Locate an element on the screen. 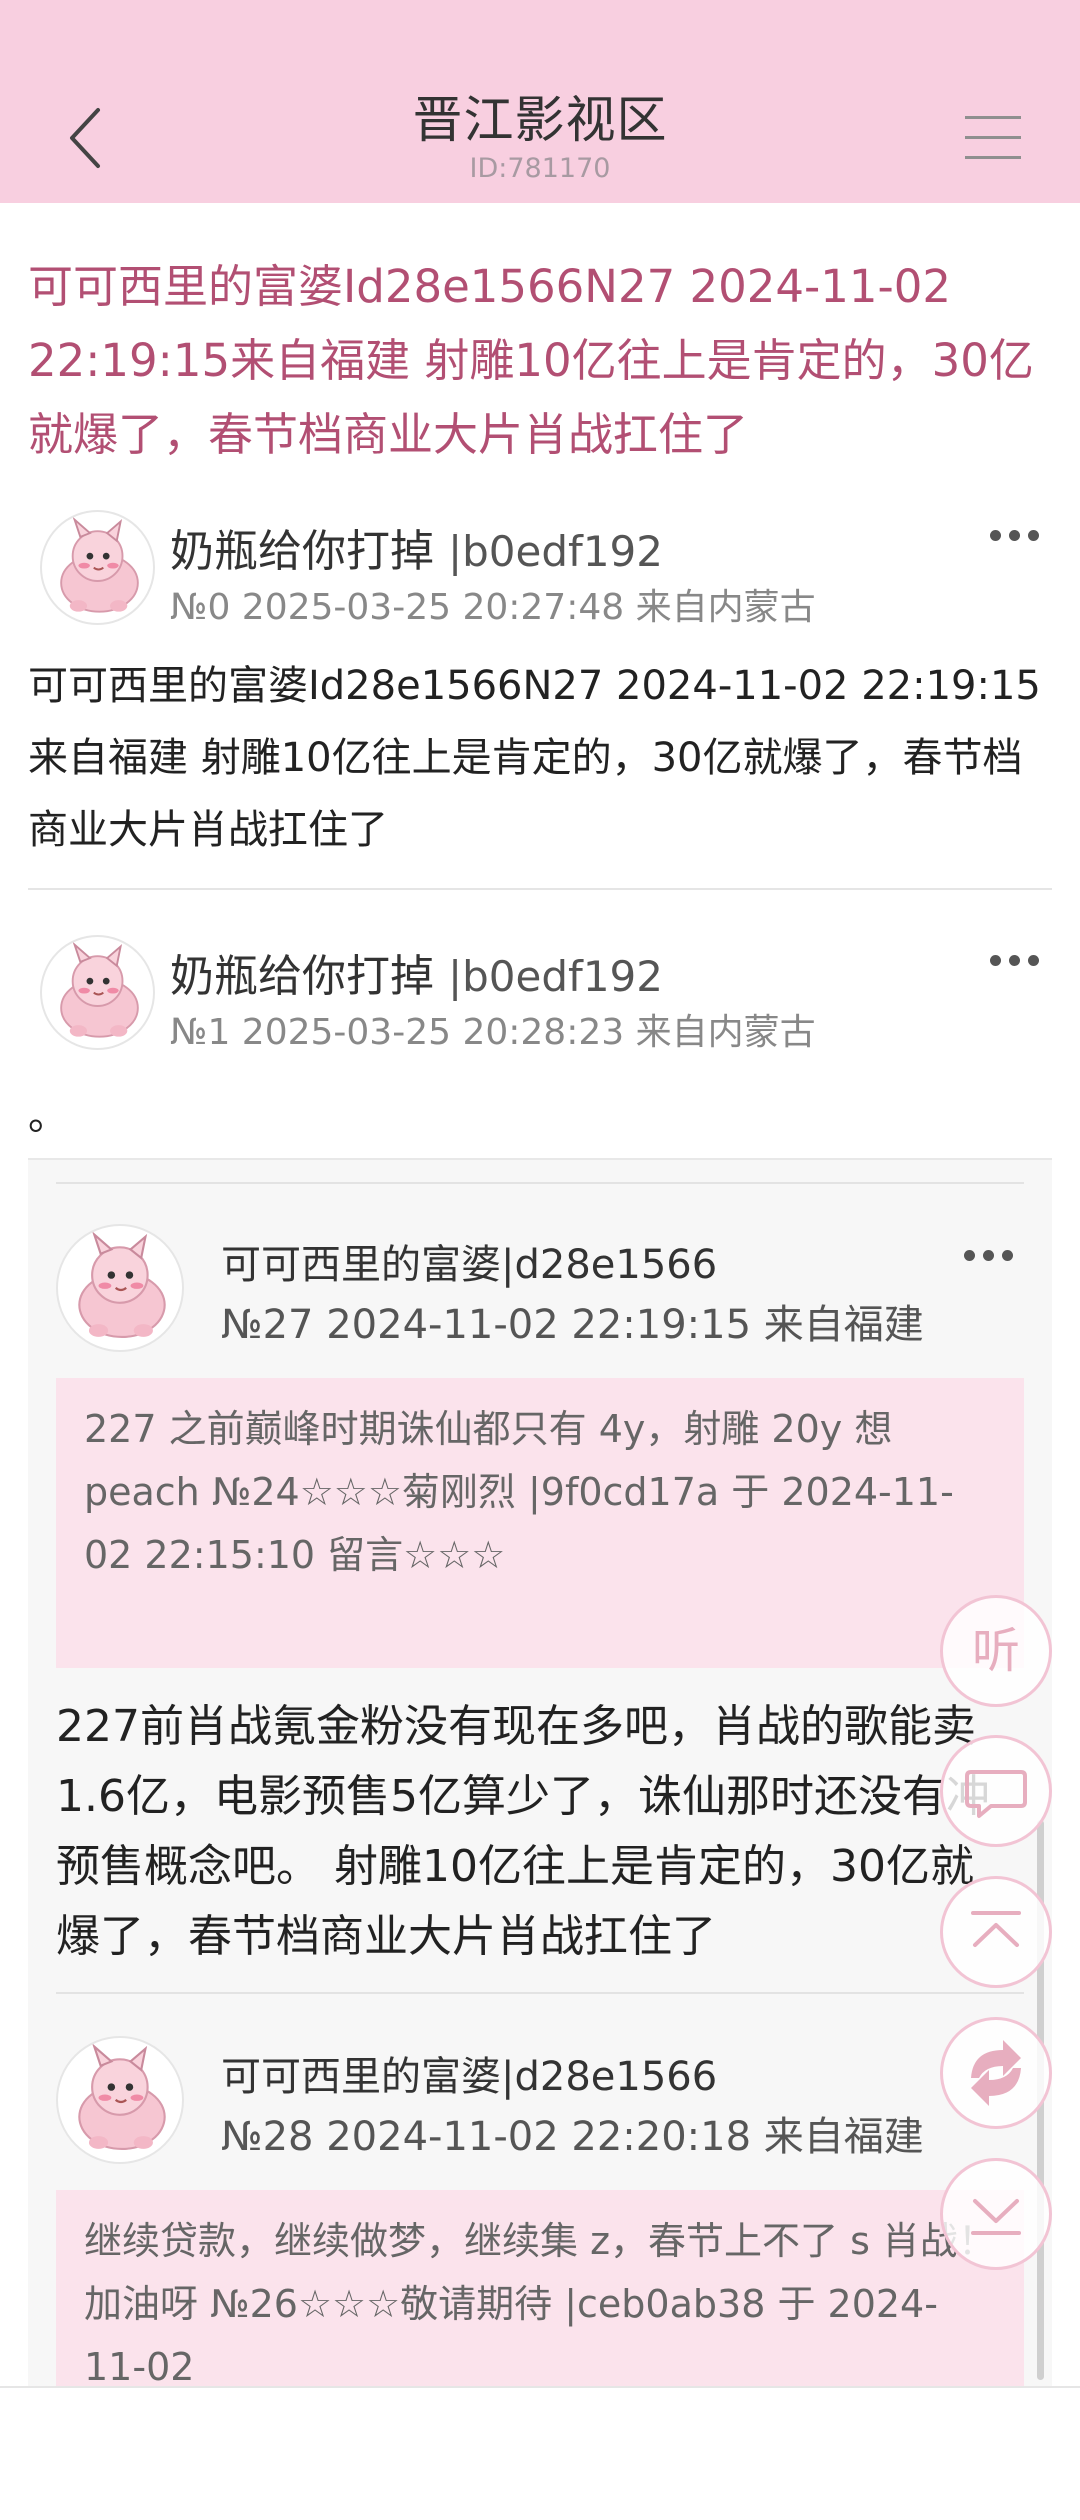  board-title: 晋江影视区 is located at coordinates (540, 120).